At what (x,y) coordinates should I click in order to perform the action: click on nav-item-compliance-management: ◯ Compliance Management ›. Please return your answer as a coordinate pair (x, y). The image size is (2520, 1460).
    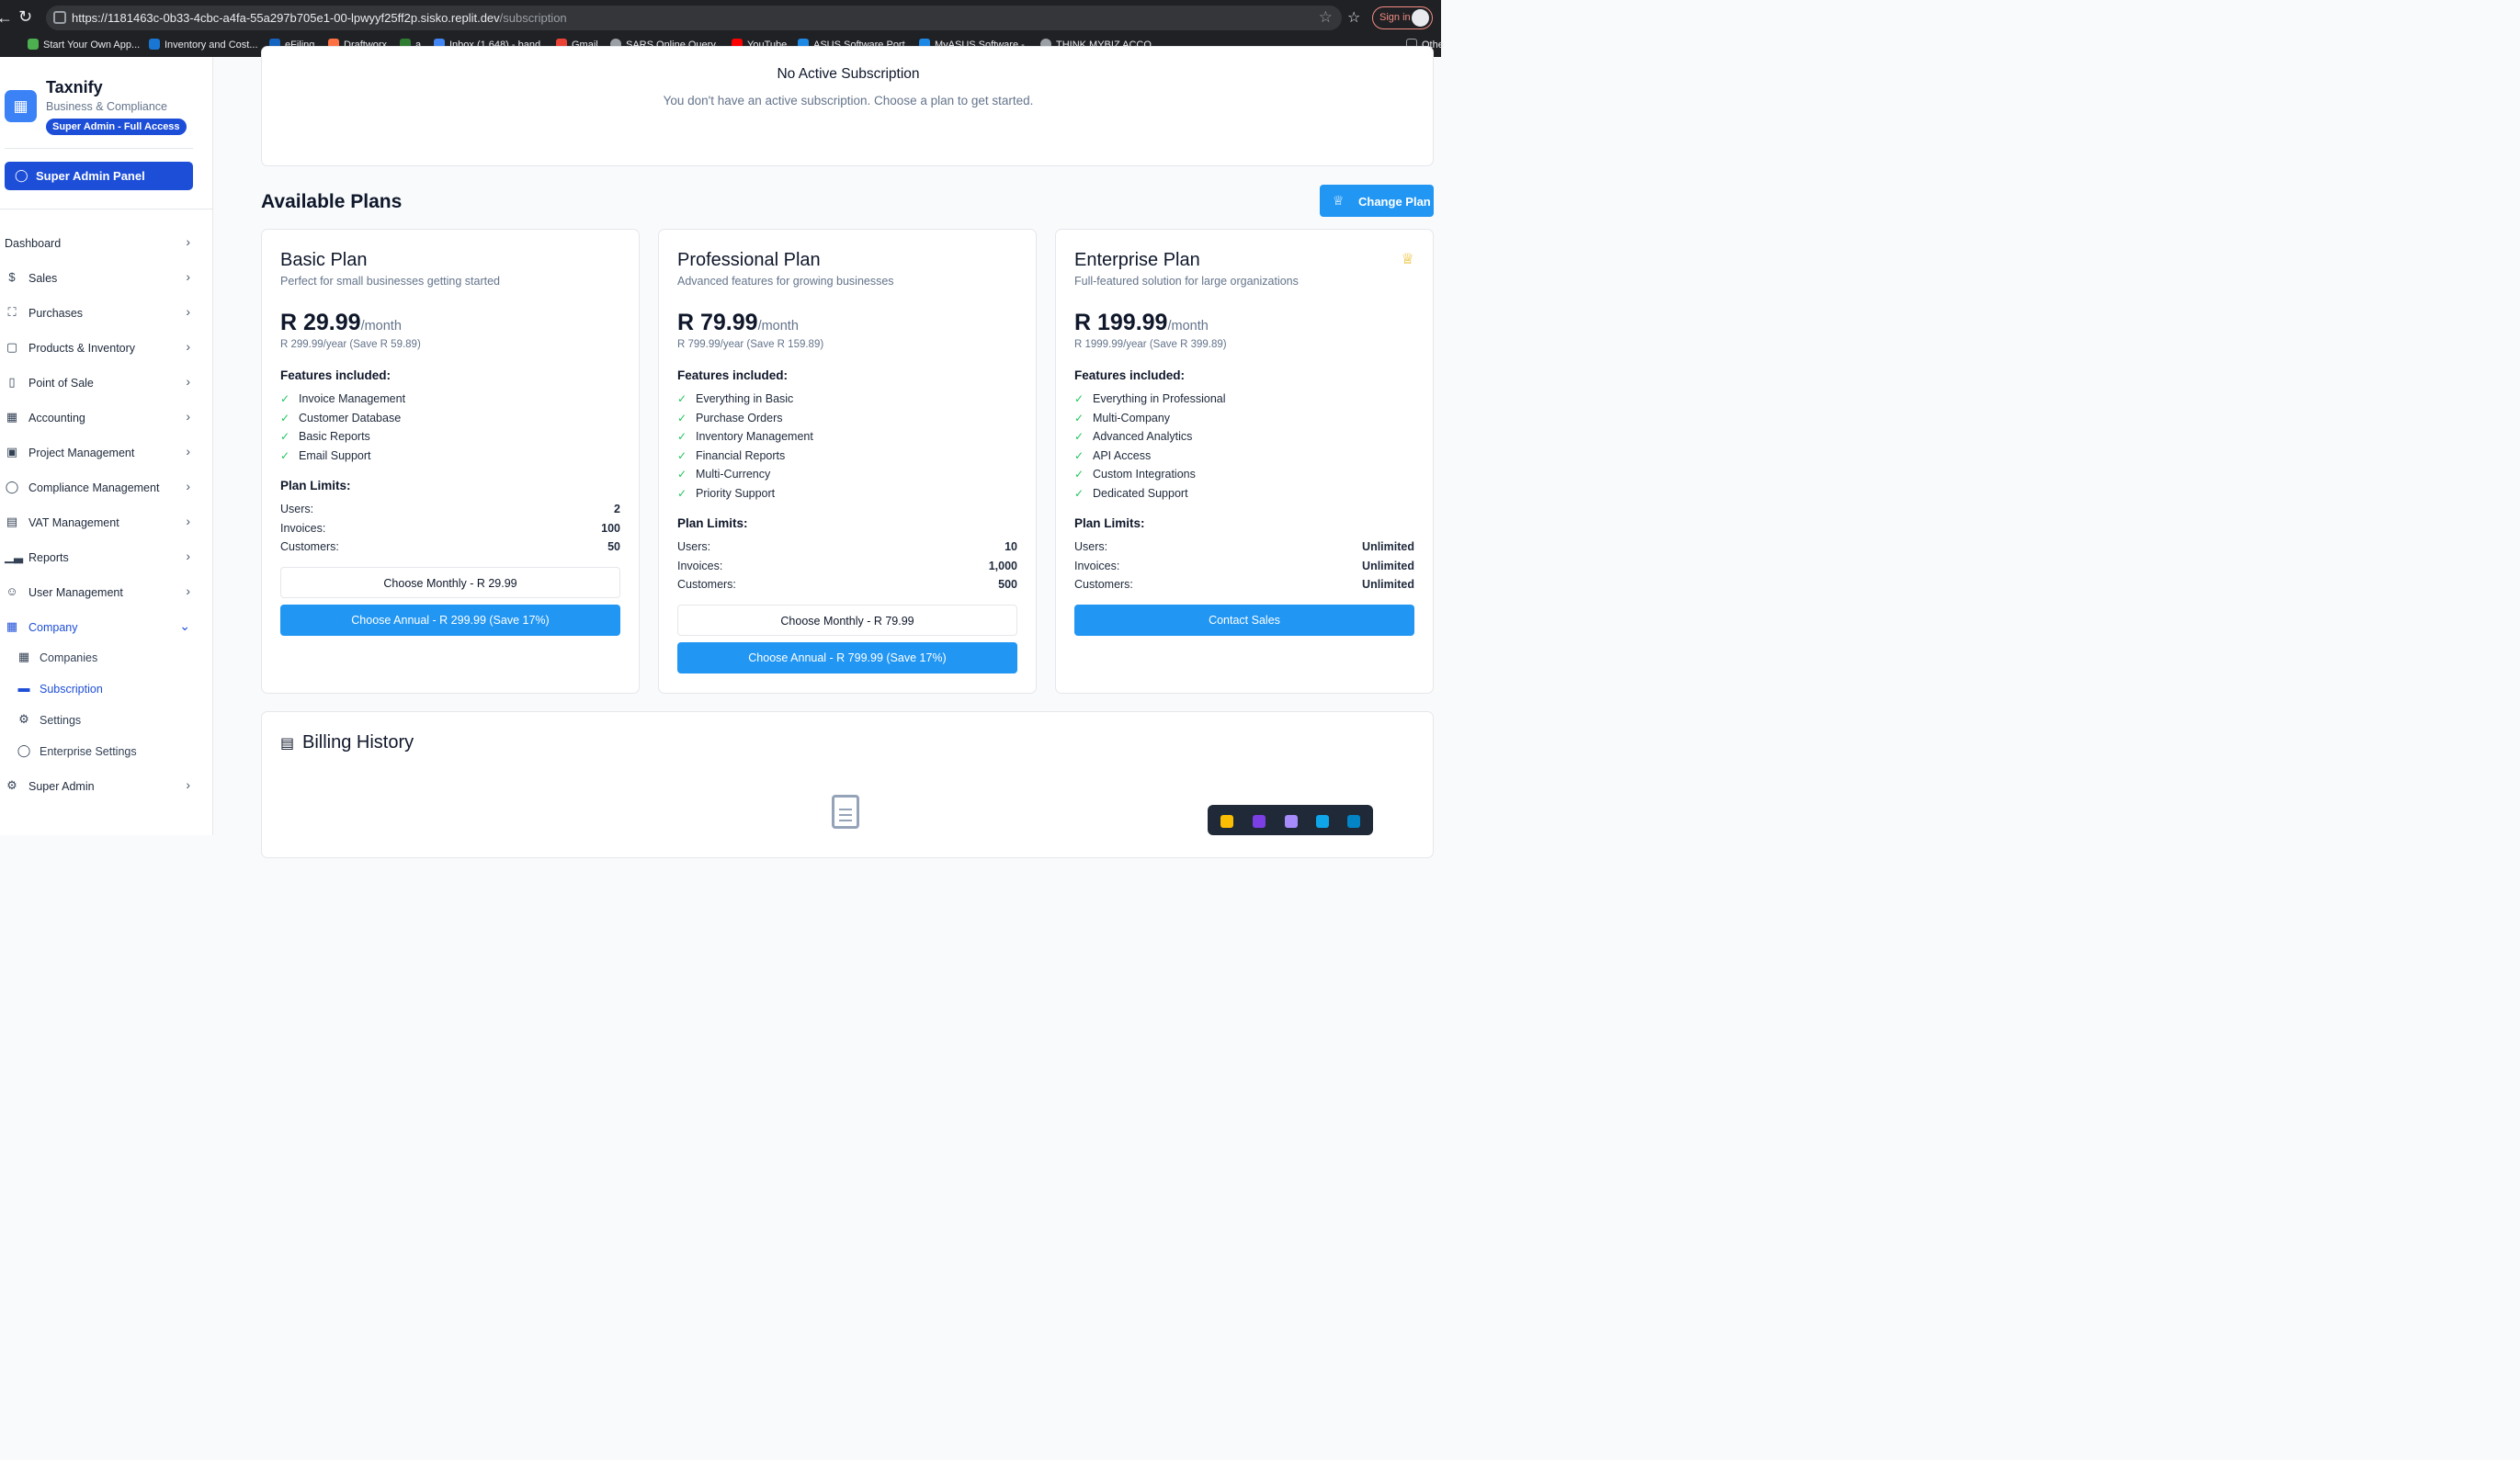
    Looking at the image, I should click on (101, 488).